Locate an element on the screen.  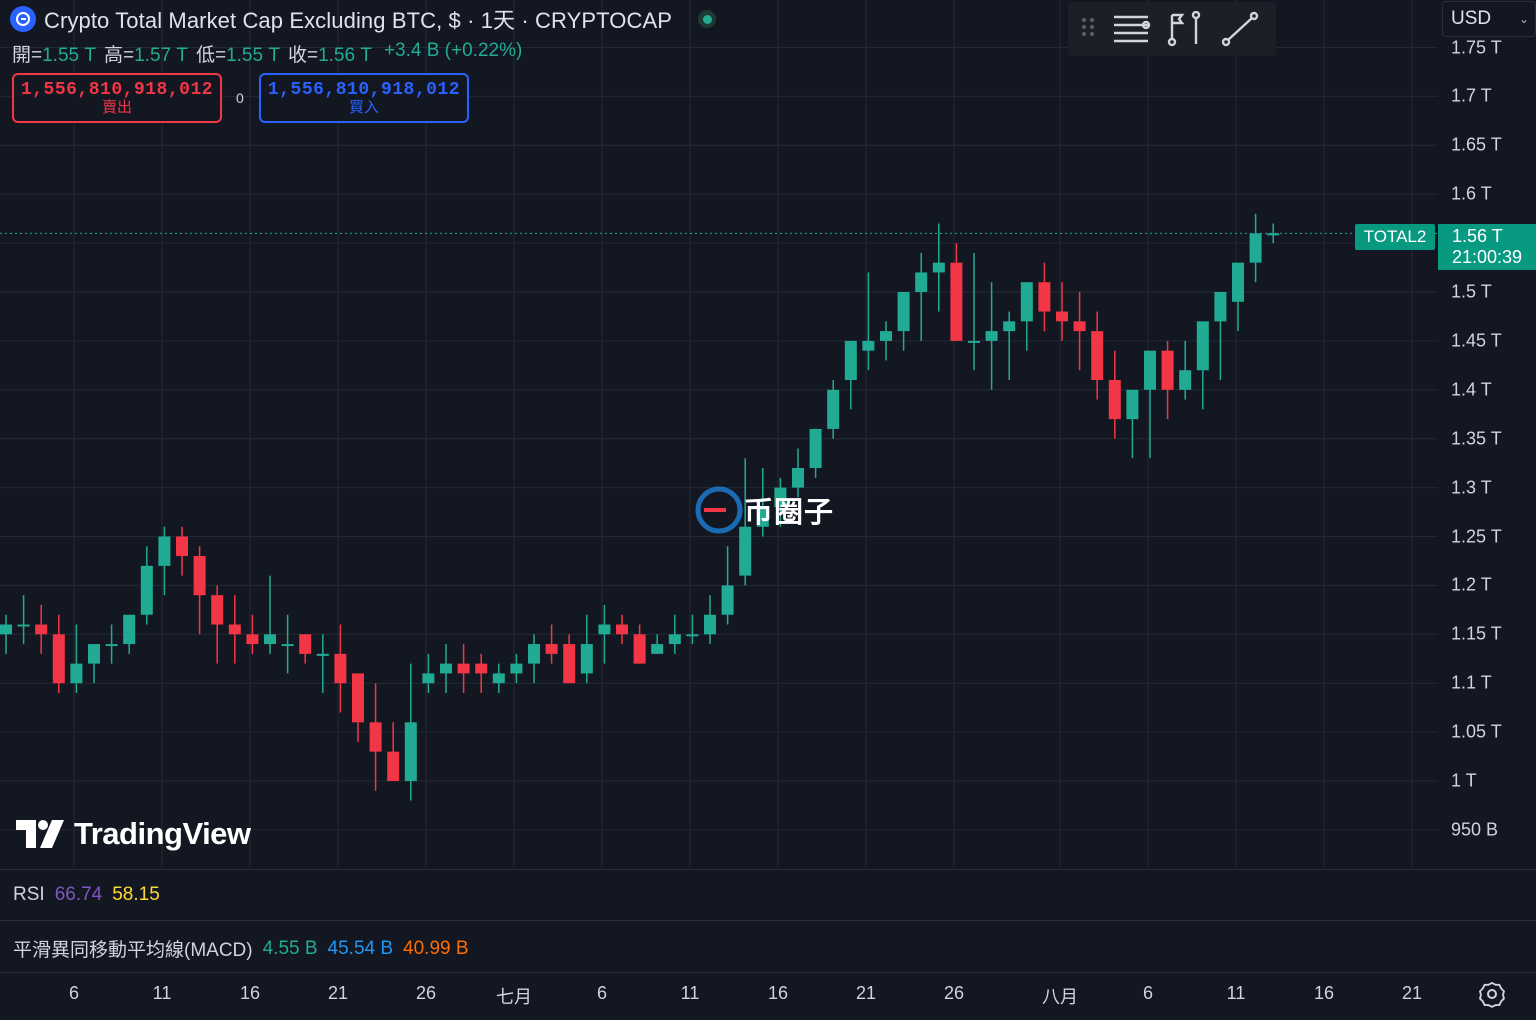
sell-price: 1,556,810,918,012 is located at coordinates (117, 90).